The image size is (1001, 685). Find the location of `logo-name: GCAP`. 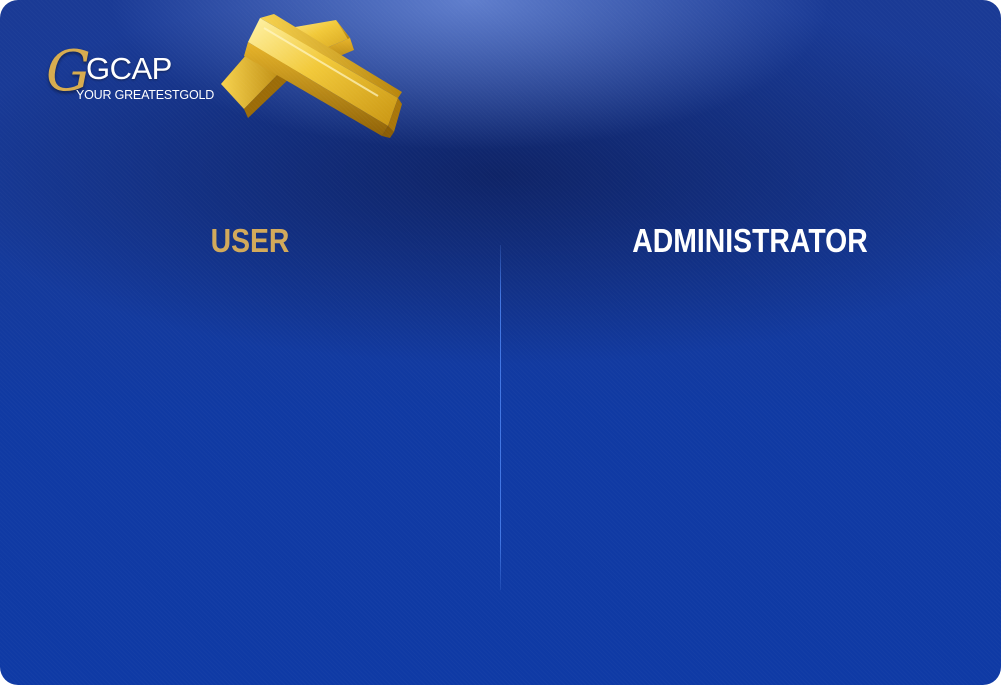

logo-name: GCAP is located at coordinates (129, 68).